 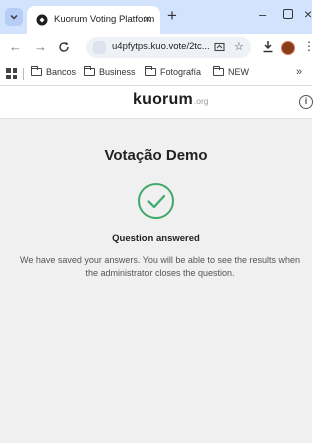 I want to click on browser-menu-icon: ⋮, so click(x=309, y=46).